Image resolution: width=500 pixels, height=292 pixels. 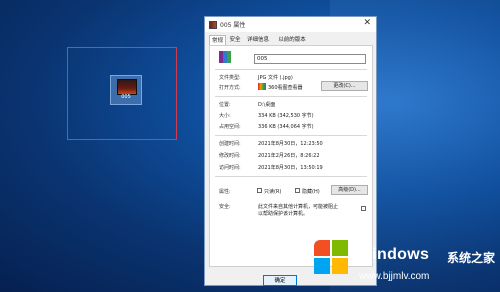 I want to click on file-type-label: 文件类型:, so click(x=230, y=78).